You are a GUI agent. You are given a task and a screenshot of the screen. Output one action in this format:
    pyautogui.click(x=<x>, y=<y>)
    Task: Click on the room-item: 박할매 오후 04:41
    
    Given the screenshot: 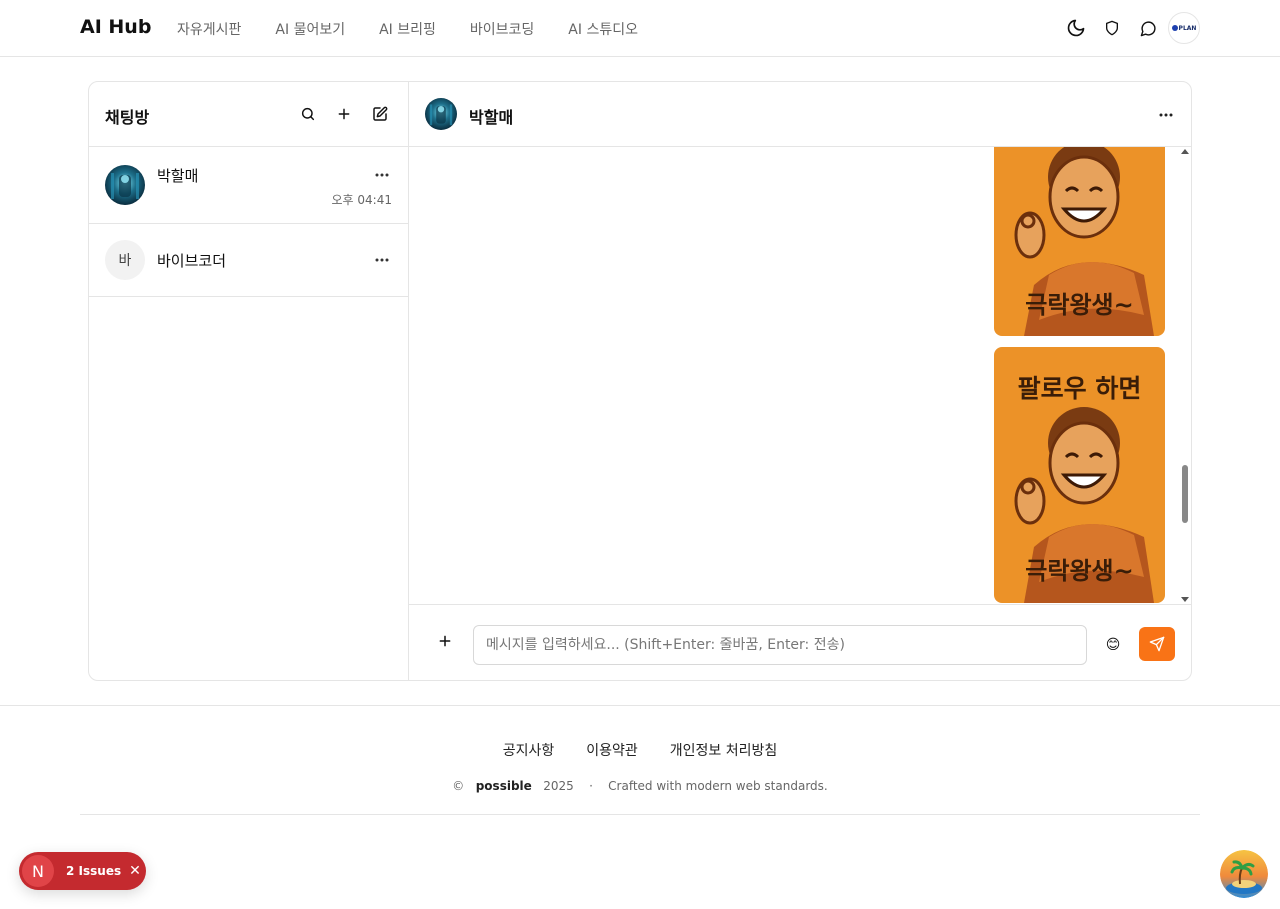 What is the action you would take?
    pyautogui.click(x=248, y=185)
    